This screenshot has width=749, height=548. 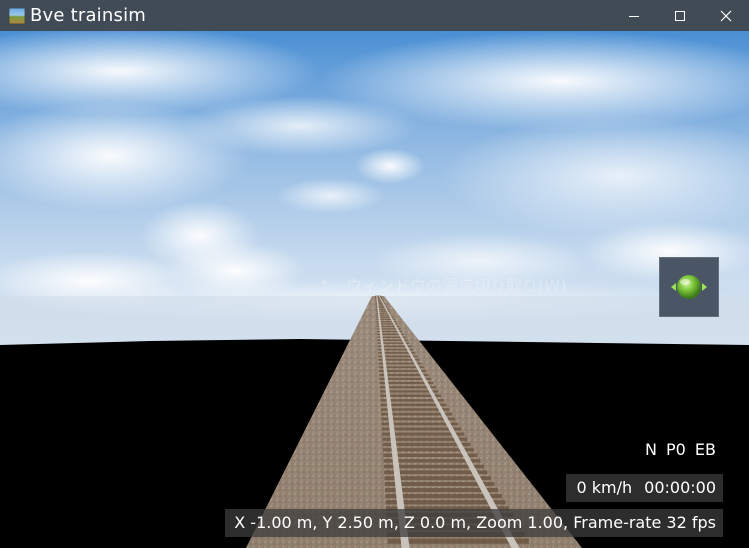 I want to click on maximize-button, so click(x=680, y=15).